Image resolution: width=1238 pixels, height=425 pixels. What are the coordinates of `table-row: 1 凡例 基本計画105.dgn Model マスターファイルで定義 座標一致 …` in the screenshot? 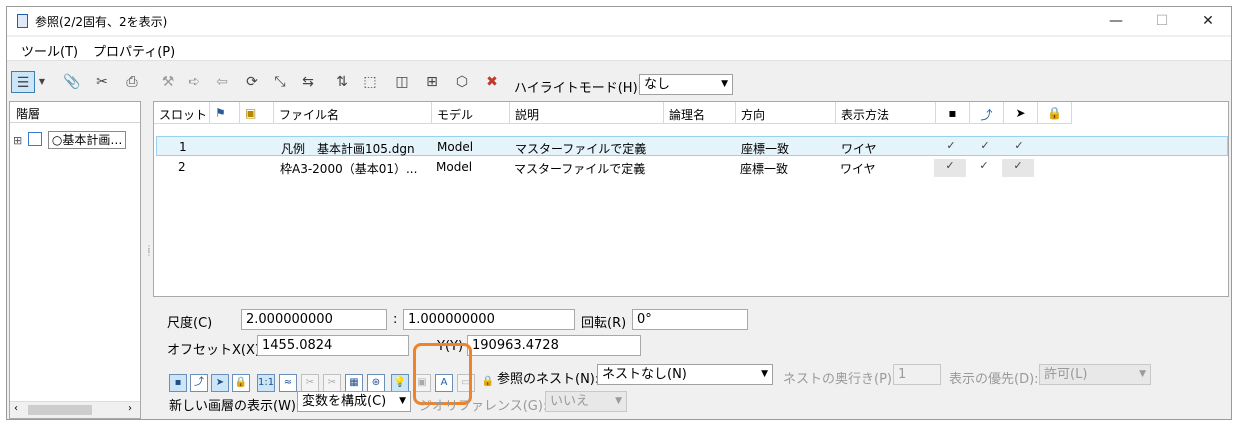 It's located at (692, 146).